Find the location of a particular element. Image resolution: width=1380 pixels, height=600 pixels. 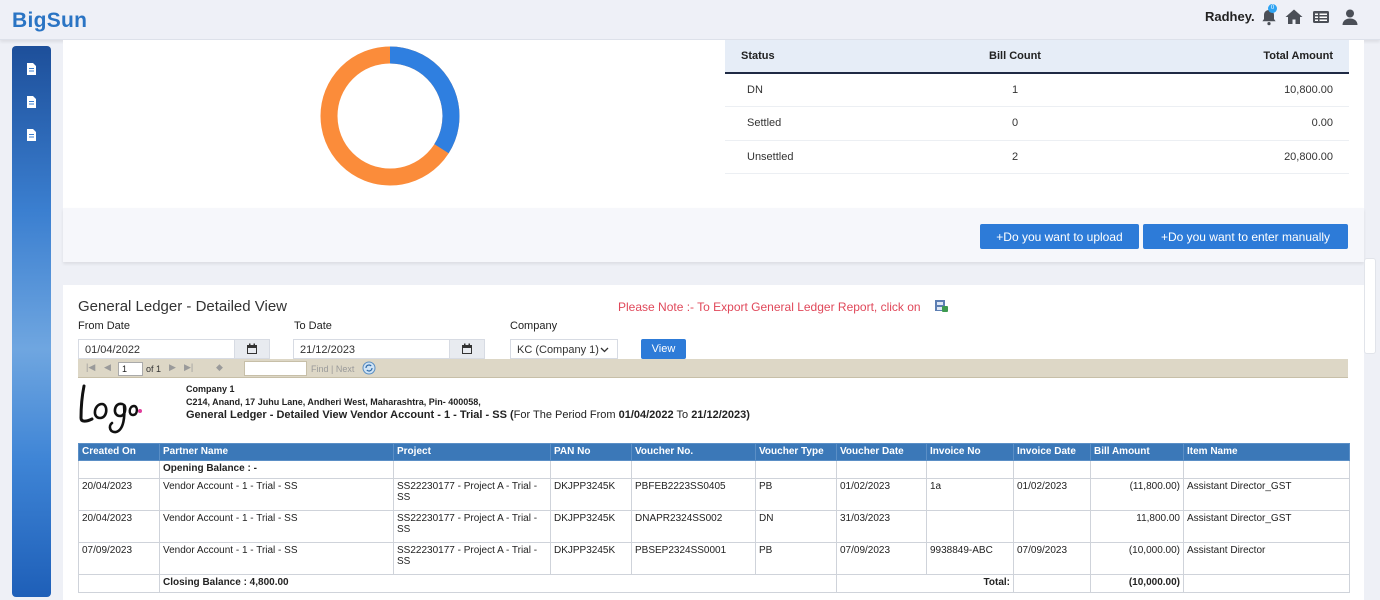

voucher-no-cell: PBSEP2324SS0001 is located at coordinates (693, 558).